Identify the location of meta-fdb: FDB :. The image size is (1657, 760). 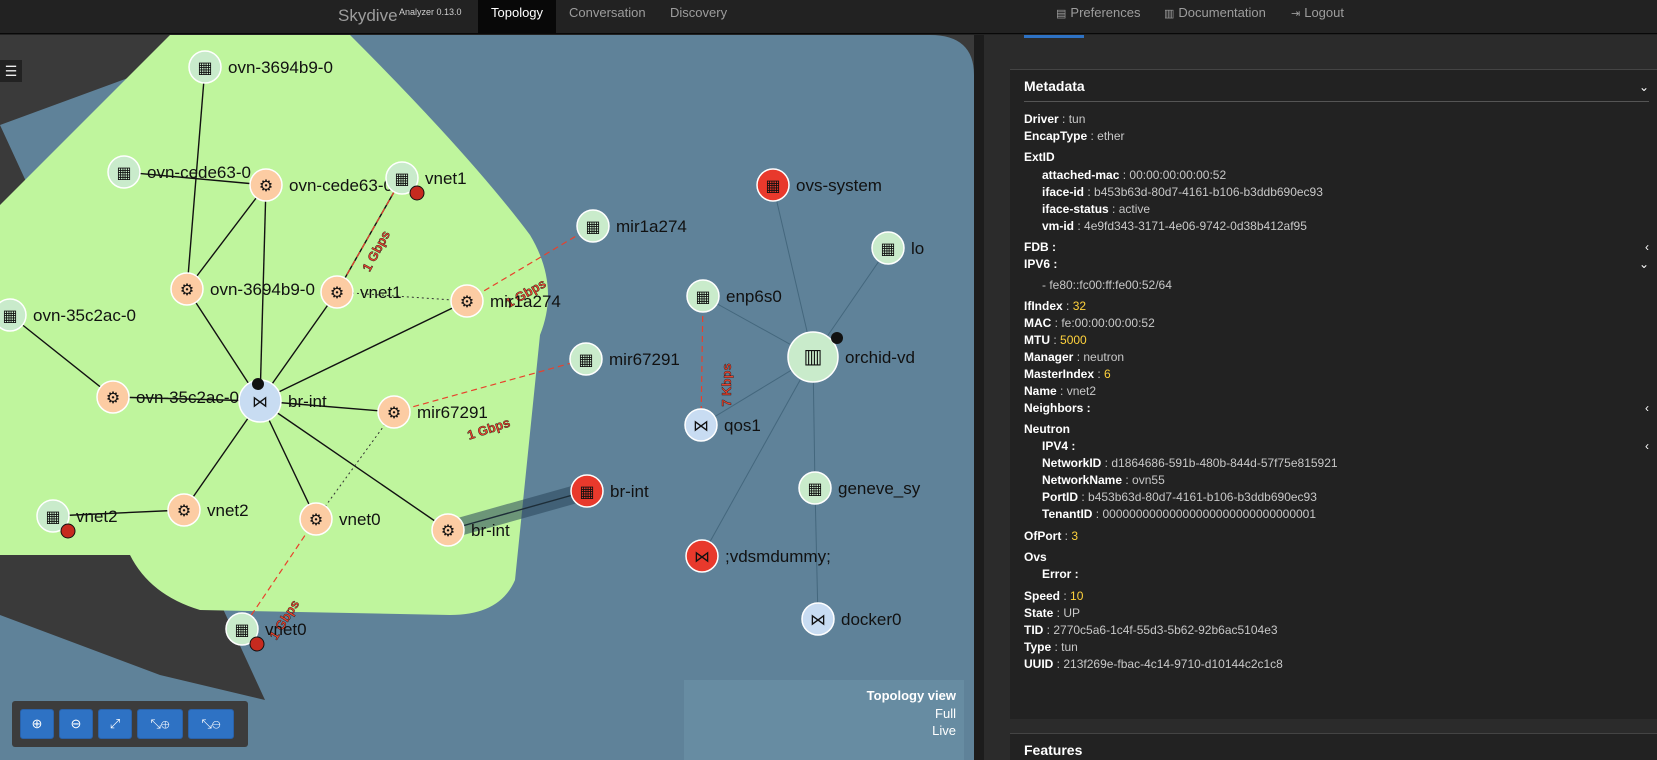
(1040, 247).